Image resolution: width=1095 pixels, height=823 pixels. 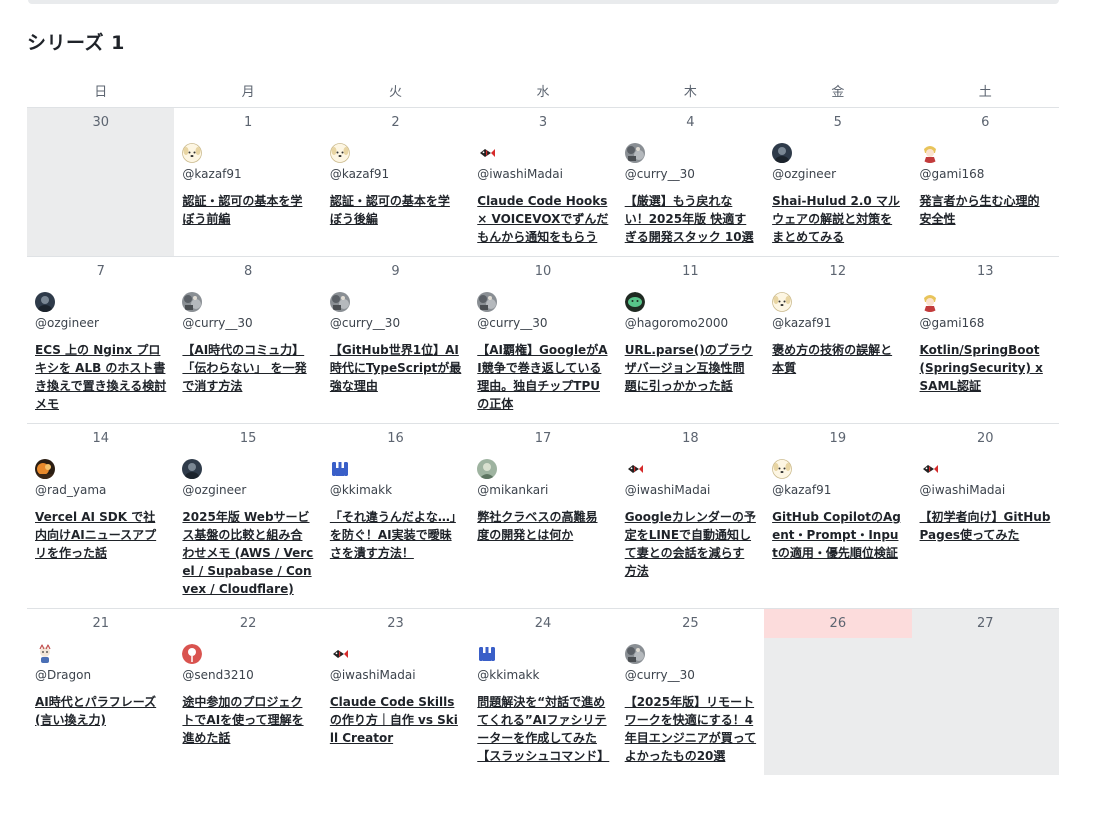 What do you see at coordinates (100, 675) in the screenshot?
I see `user-name-link: @Dragon` at bounding box center [100, 675].